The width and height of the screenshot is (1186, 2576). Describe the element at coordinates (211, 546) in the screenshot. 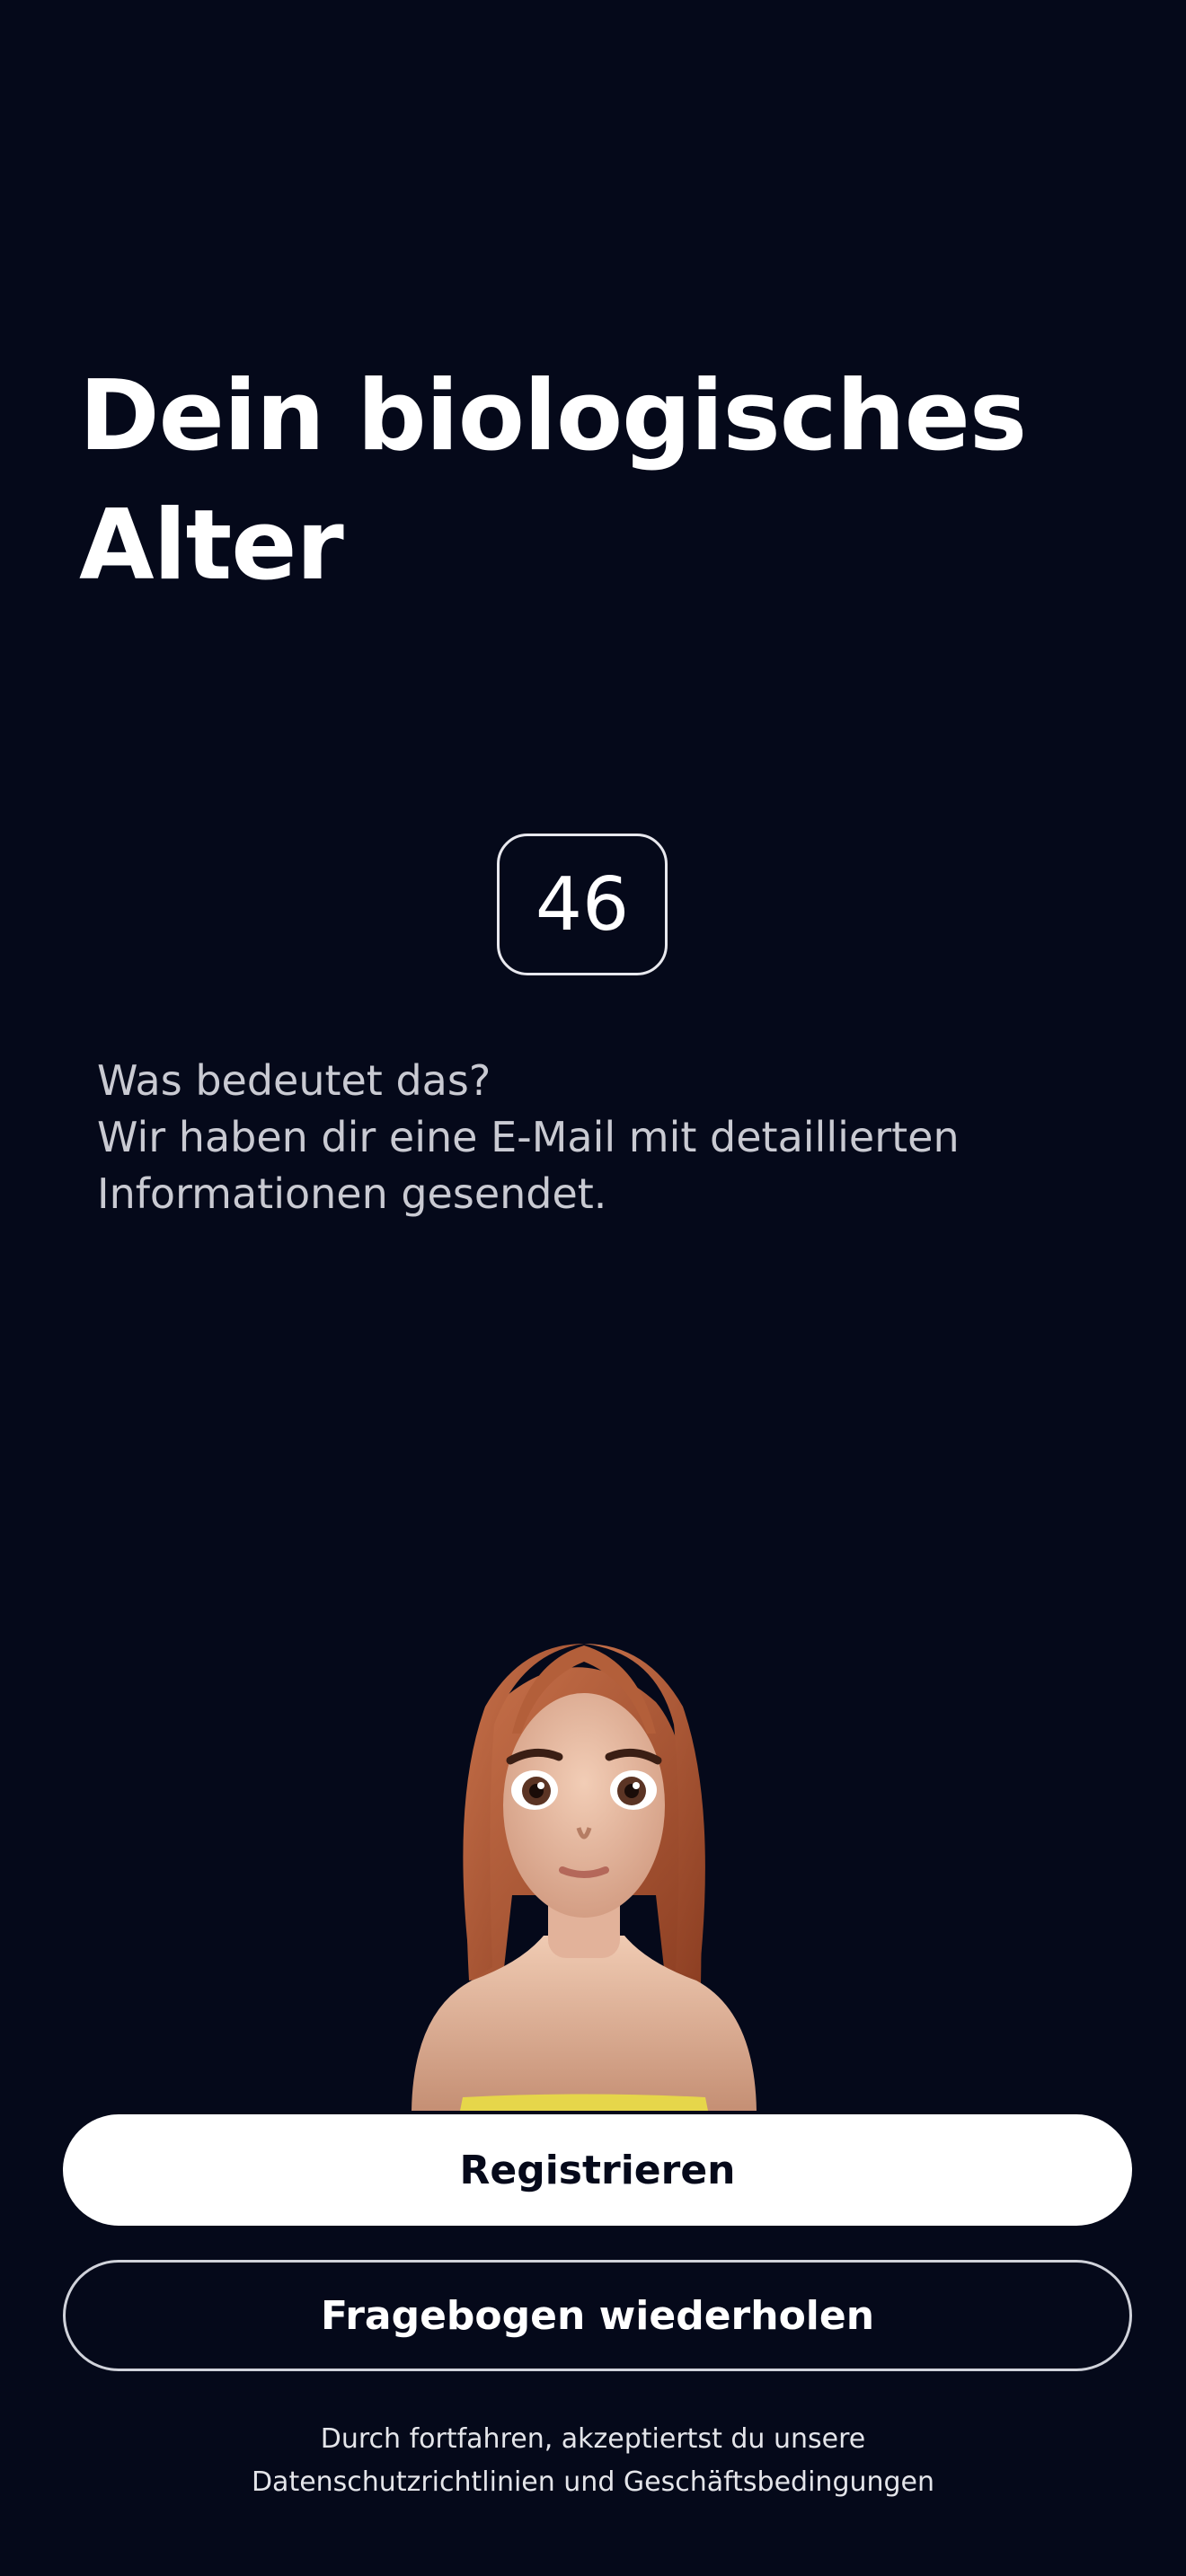

I see `page-title-line-2: Alter` at that location.